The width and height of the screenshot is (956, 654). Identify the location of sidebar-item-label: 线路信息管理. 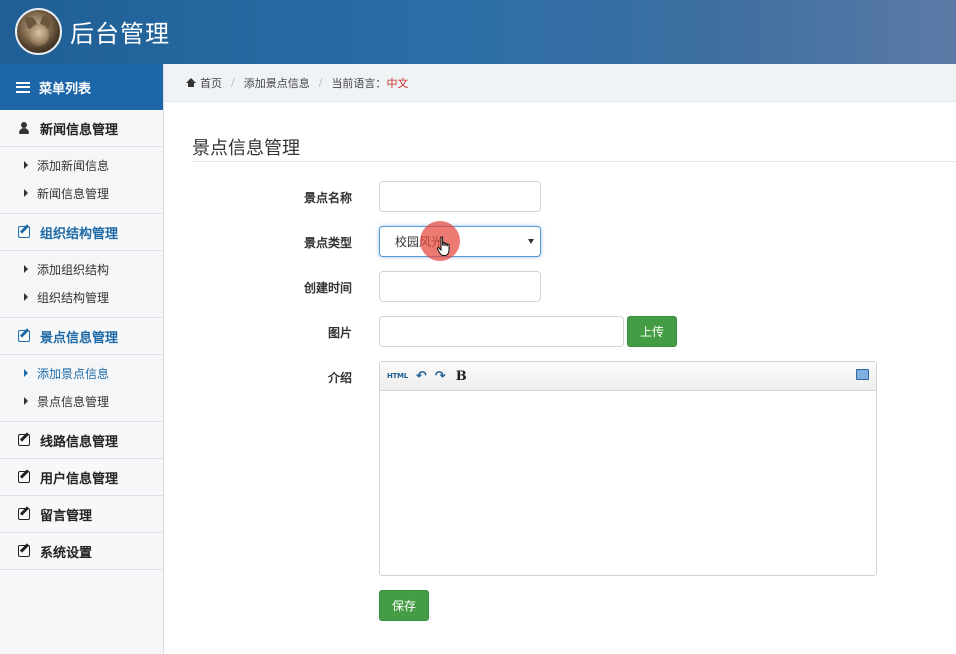
(79, 442).